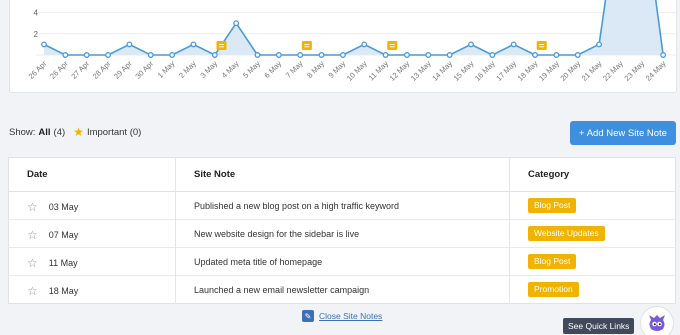  What do you see at coordinates (44, 132) in the screenshot?
I see `filter-all: All` at bounding box center [44, 132].